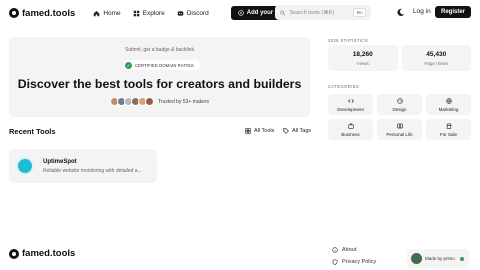 This screenshot has width=480, height=270. What do you see at coordinates (448, 126) in the screenshot?
I see `store-icon` at bounding box center [448, 126].